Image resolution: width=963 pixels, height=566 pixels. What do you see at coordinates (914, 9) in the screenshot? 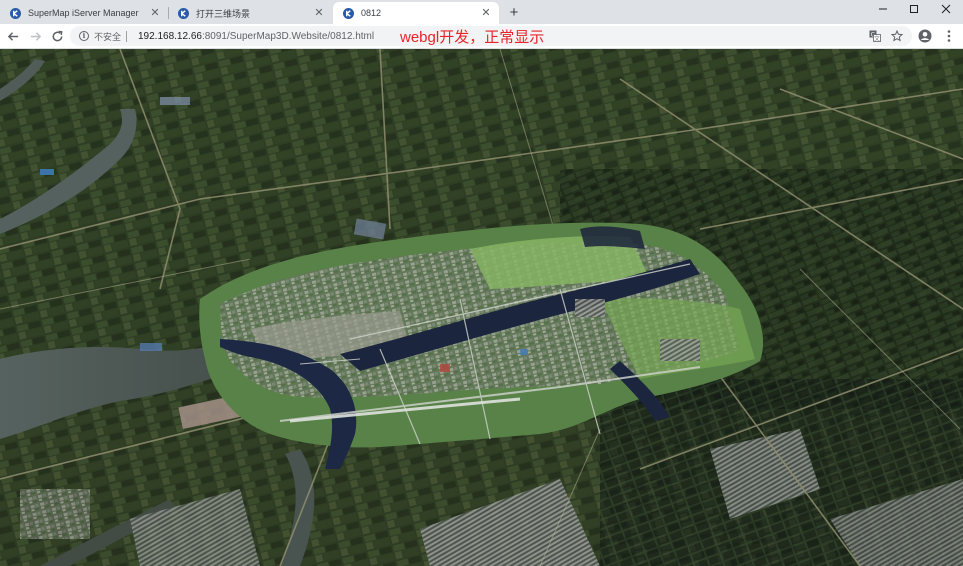
I see `maximize-icon` at bounding box center [914, 9].